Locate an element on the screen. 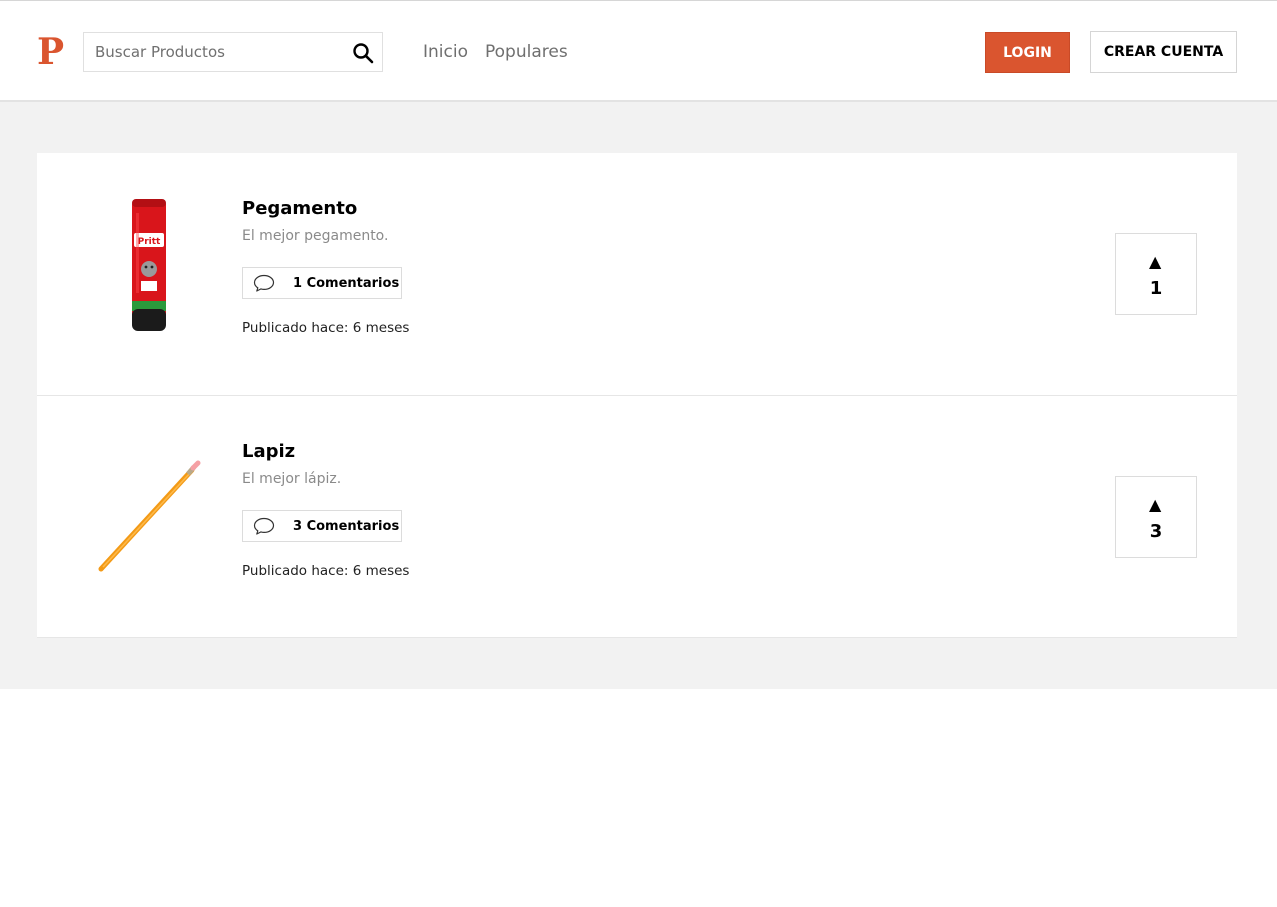 The width and height of the screenshot is (1277, 907). search-input is located at coordinates (214, 52).